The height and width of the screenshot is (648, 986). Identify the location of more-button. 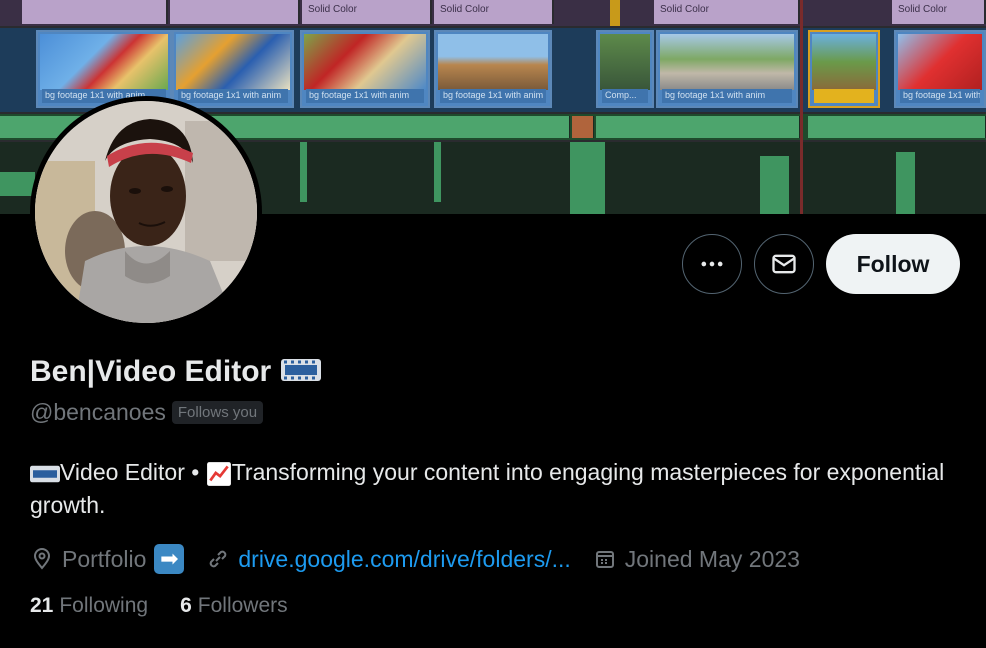
(712, 264).